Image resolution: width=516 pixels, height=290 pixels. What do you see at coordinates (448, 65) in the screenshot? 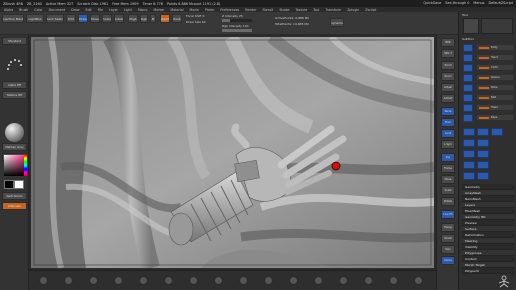
I see `scroll-button: Scroll` at bounding box center [448, 65].